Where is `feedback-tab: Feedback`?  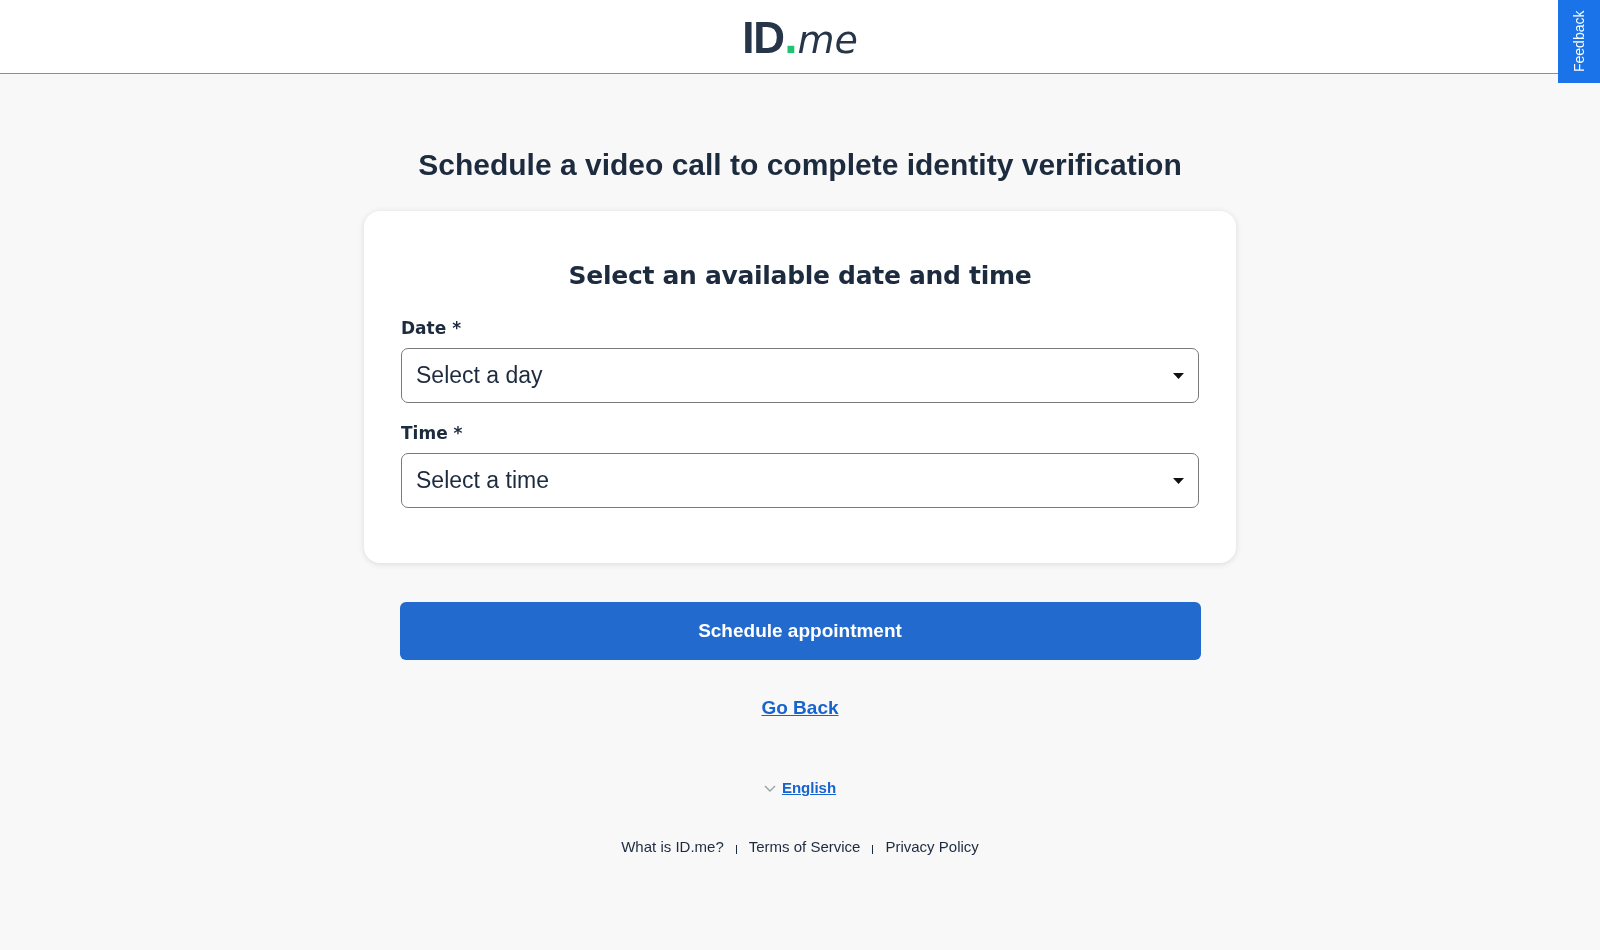 feedback-tab: Feedback is located at coordinates (1579, 41).